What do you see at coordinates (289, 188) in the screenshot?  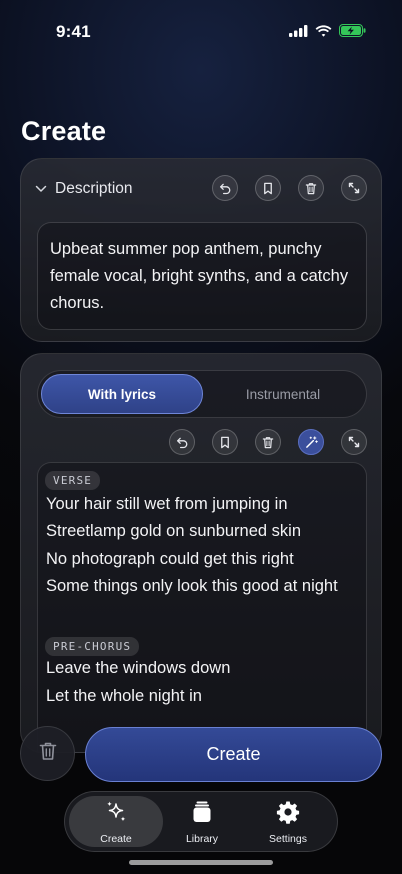 I see `description-toolbar` at bounding box center [289, 188].